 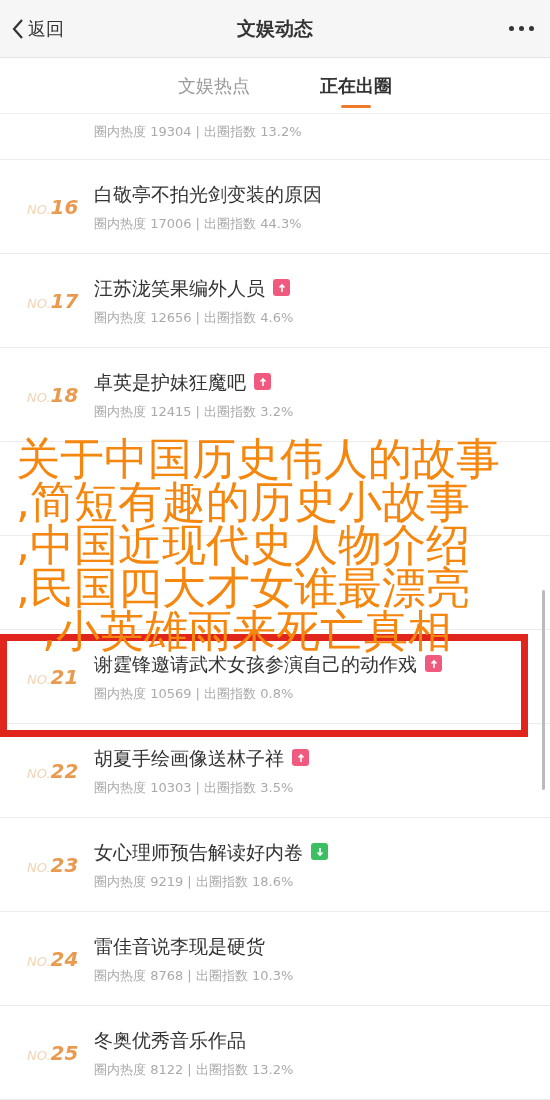 I want to click on item-stats: 圈内热度 12415 | 出圈指数 3.2%, so click(x=194, y=412).